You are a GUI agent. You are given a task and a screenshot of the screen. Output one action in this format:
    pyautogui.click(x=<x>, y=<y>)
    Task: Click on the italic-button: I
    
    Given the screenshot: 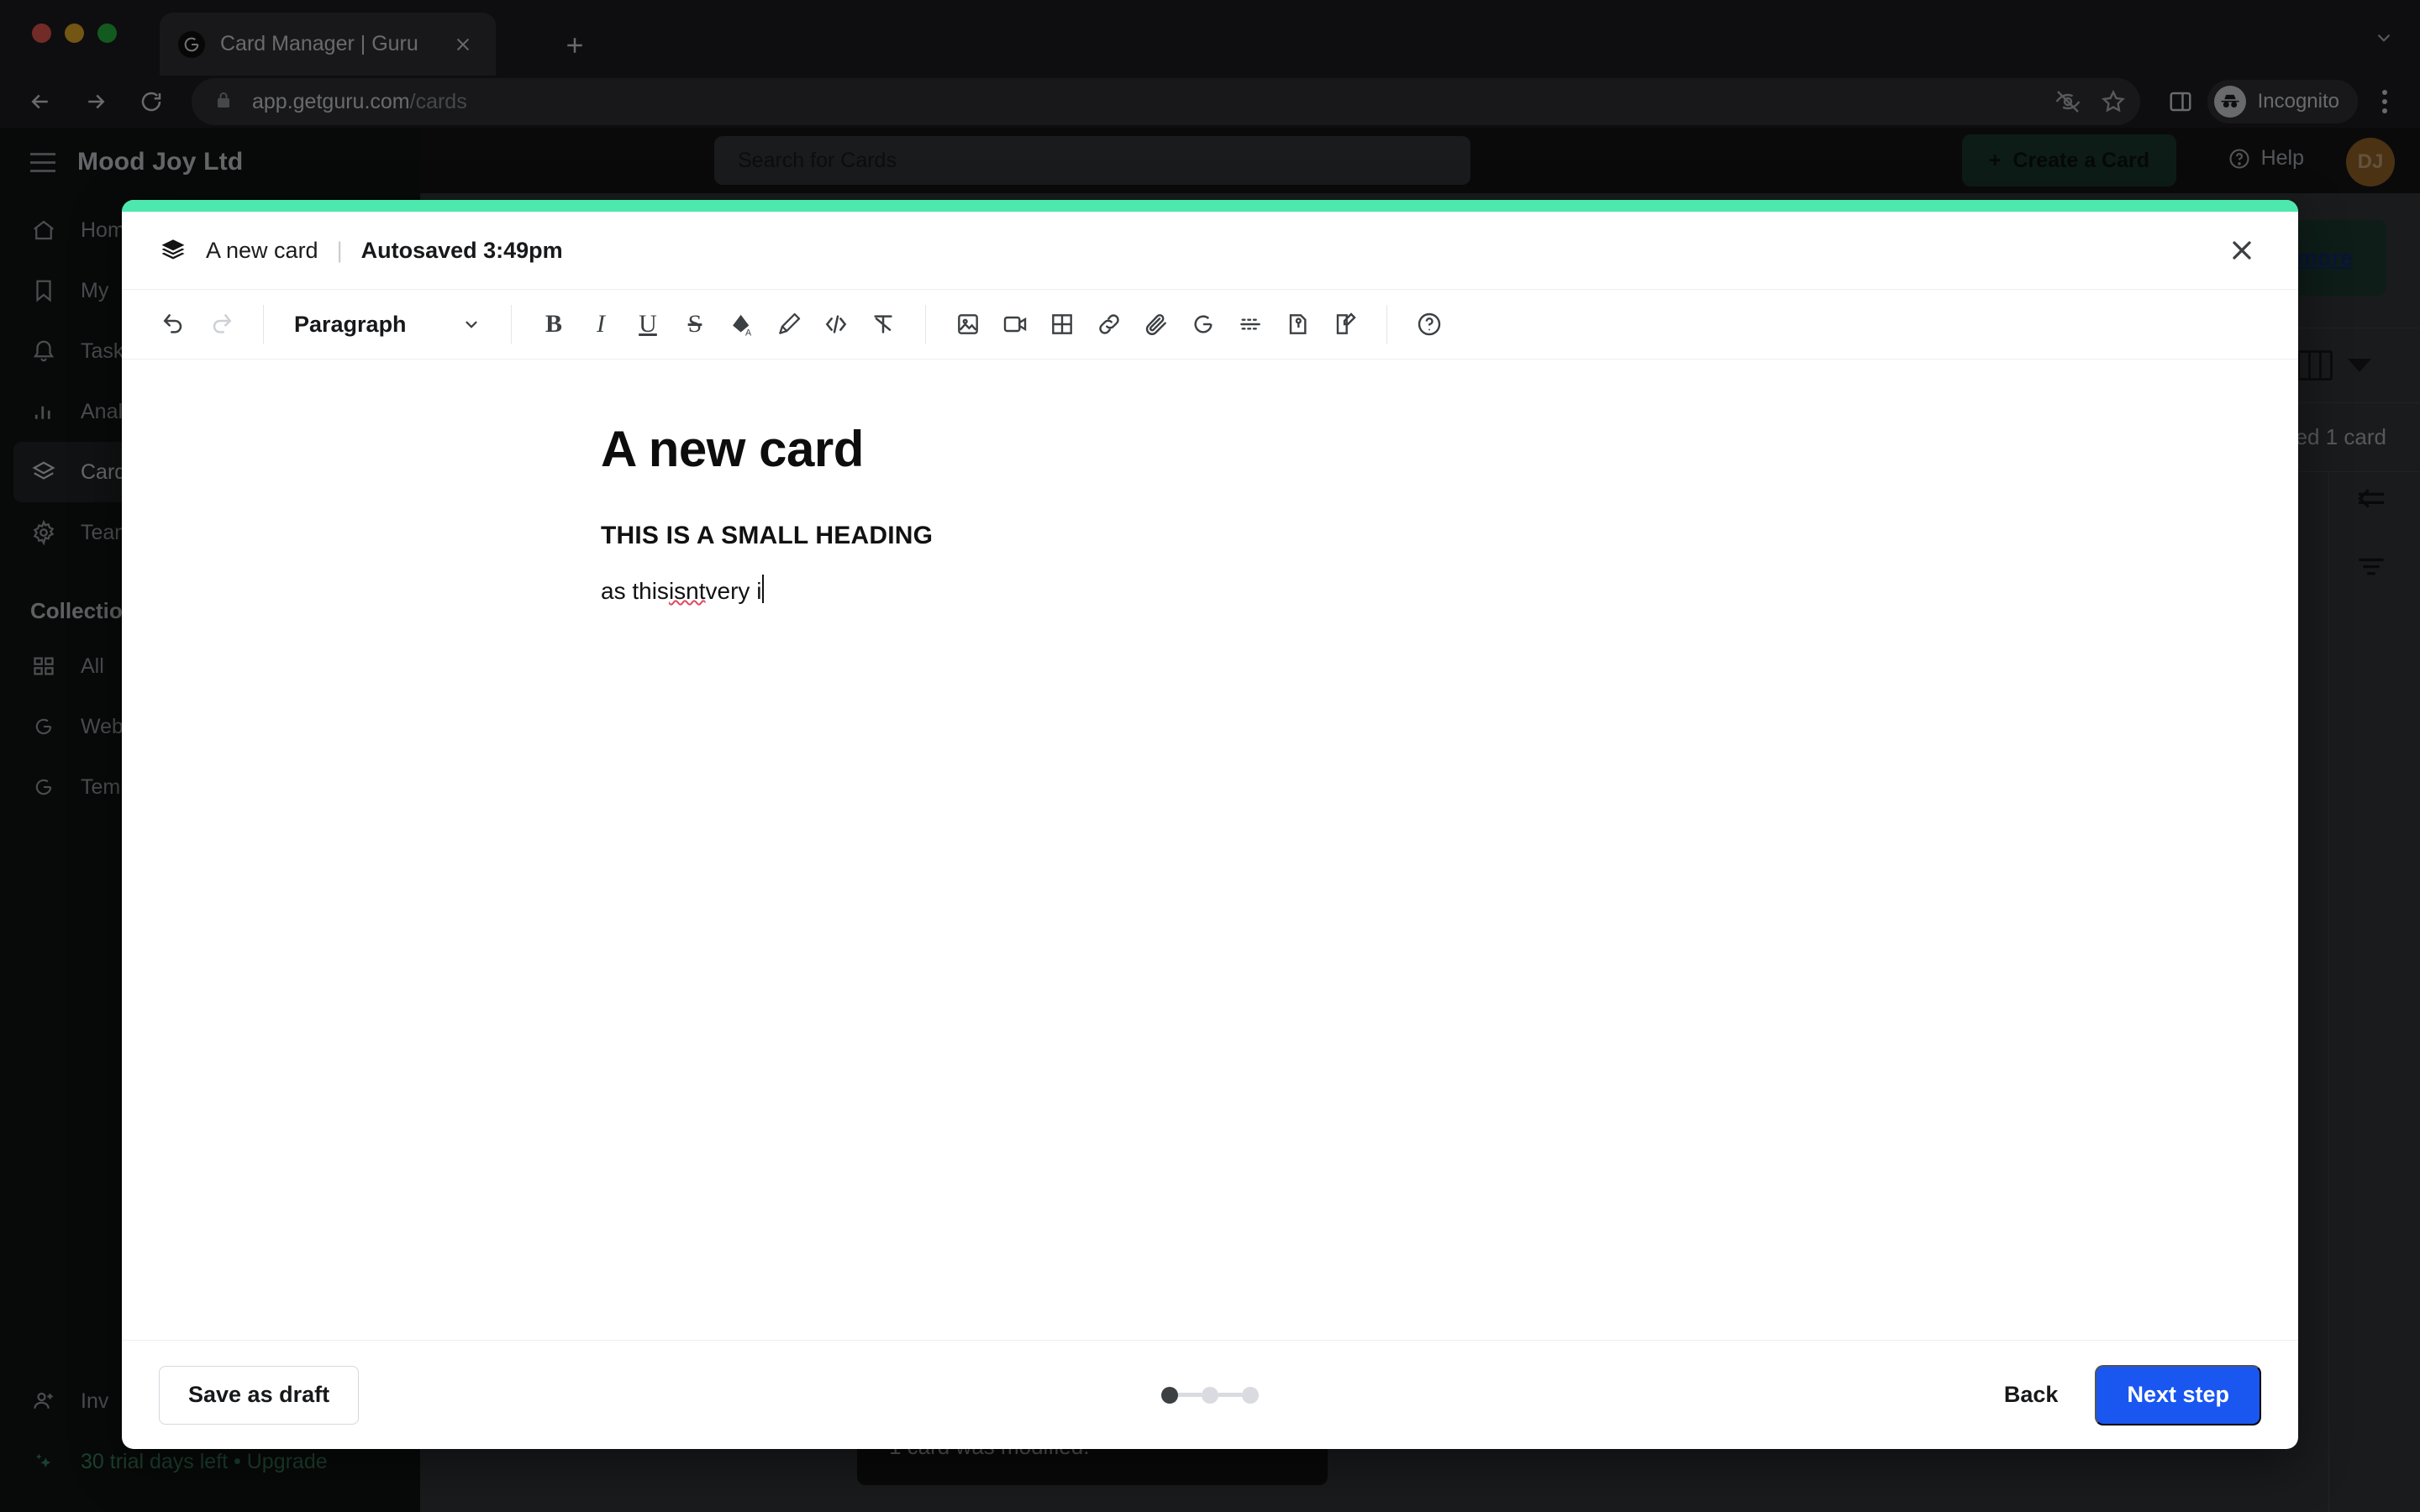 What is the action you would take?
    pyautogui.click(x=600, y=324)
    